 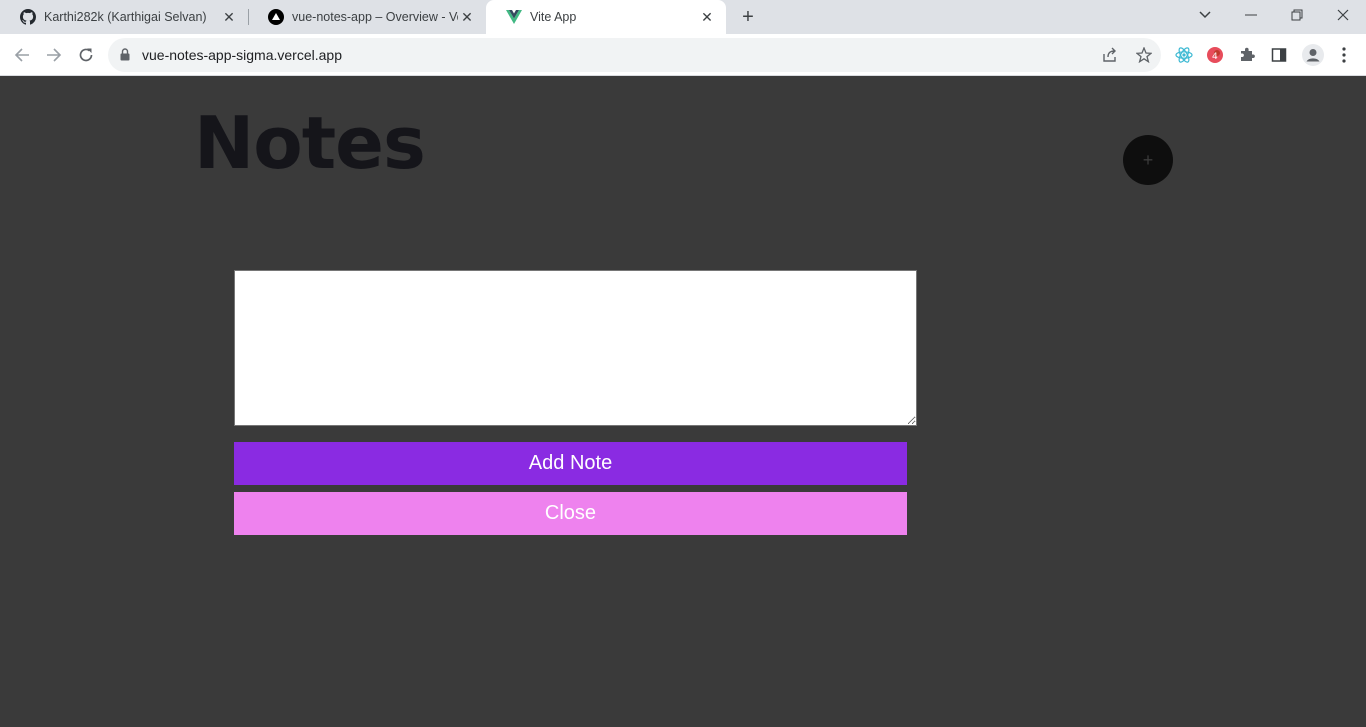 I want to click on vercel-icon, so click(x=276, y=17).